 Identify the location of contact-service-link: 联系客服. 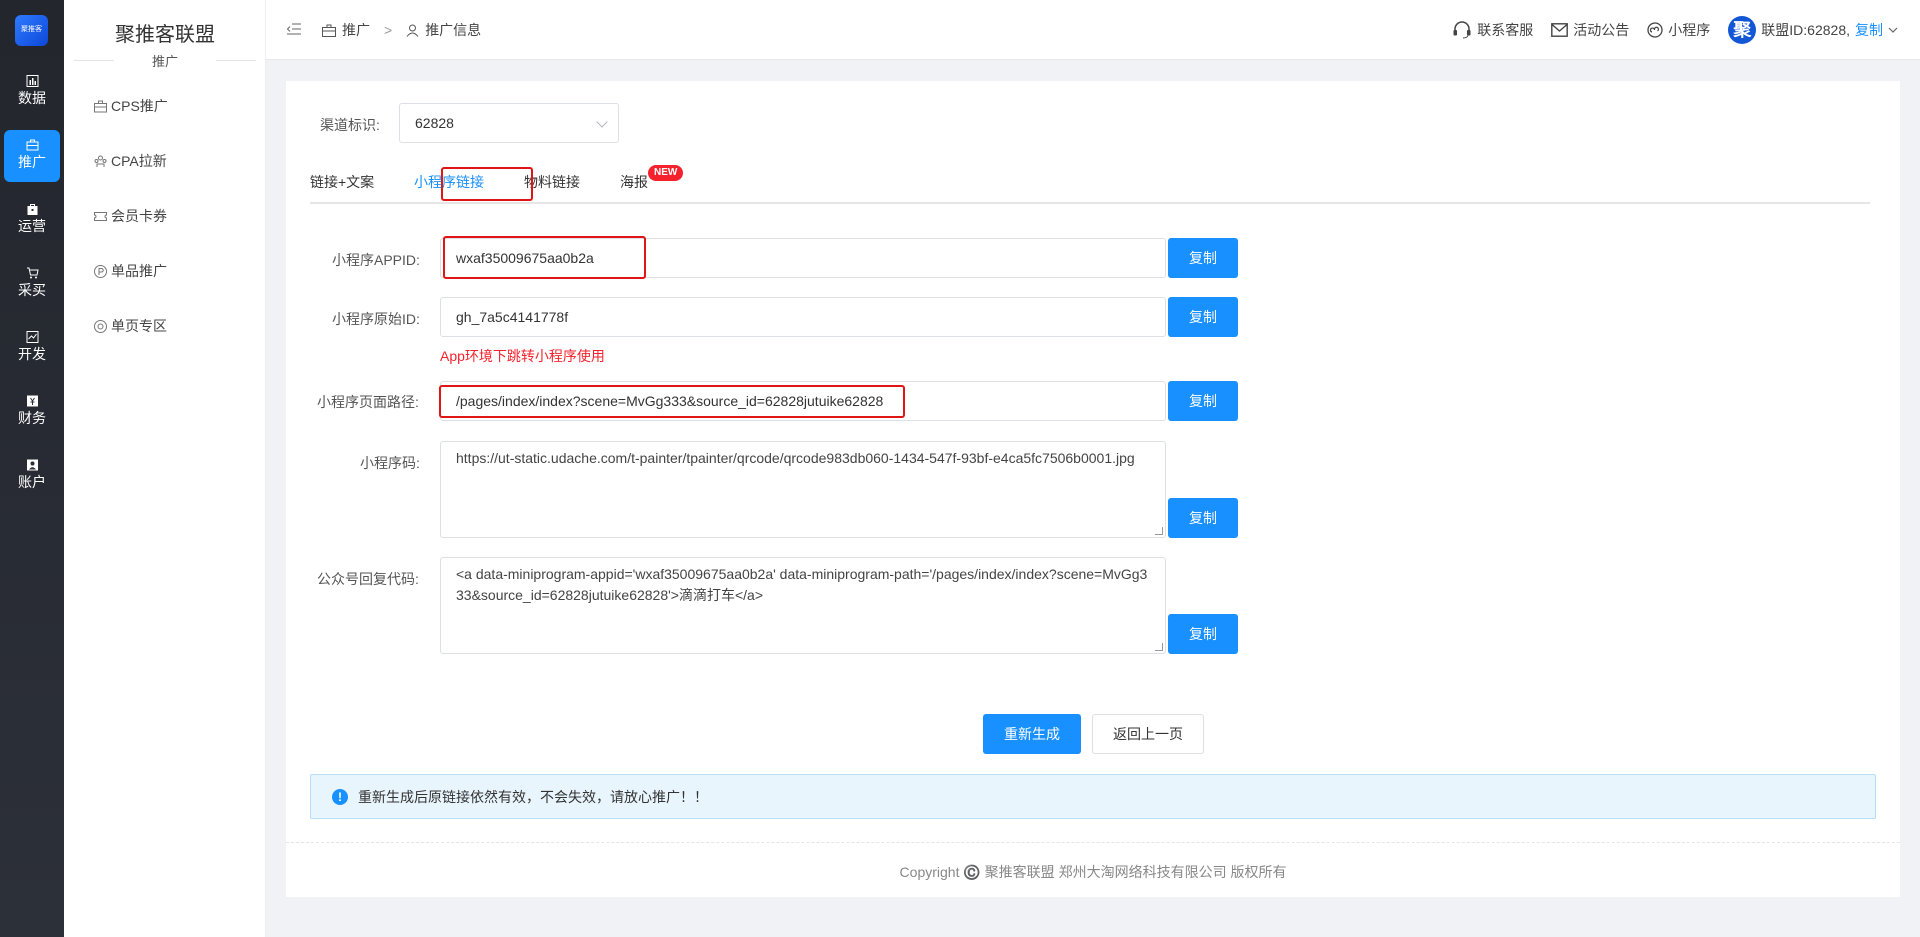
(1492, 30).